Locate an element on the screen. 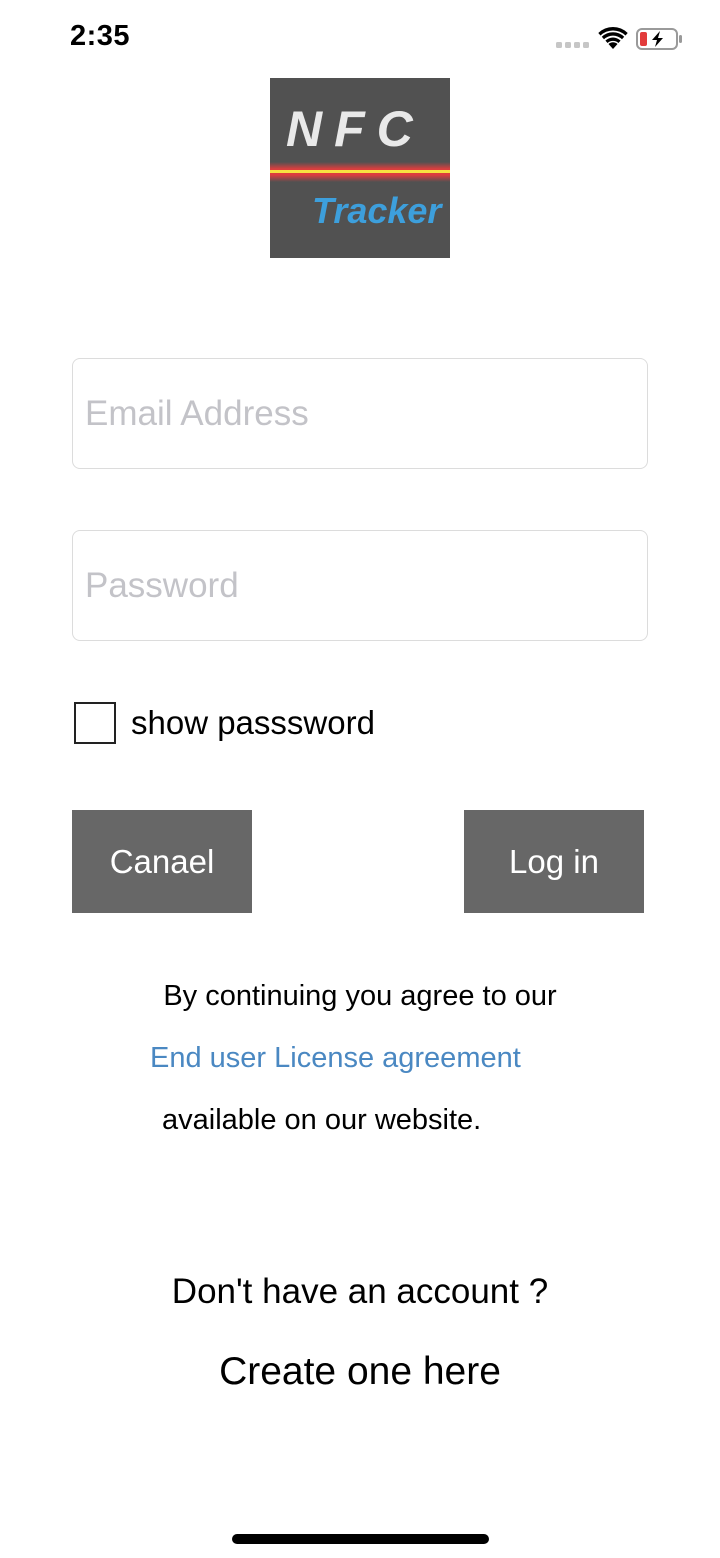 The width and height of the screenshot is (720, 1558). password-field-container is located at coordinates (360, 585).